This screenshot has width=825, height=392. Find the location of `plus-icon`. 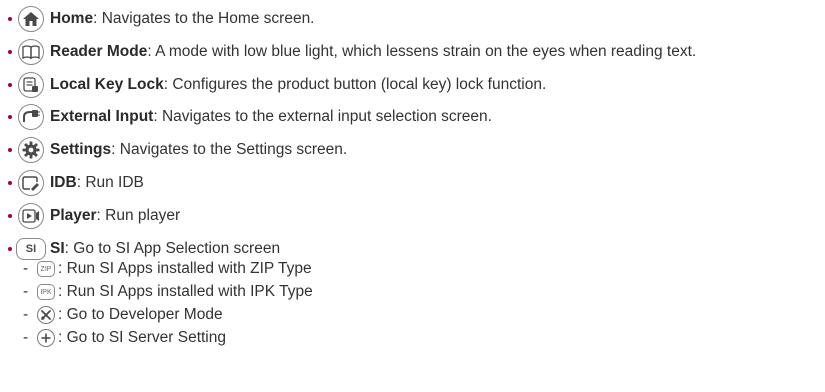

plus-icon is located at coordinates (46, 338).